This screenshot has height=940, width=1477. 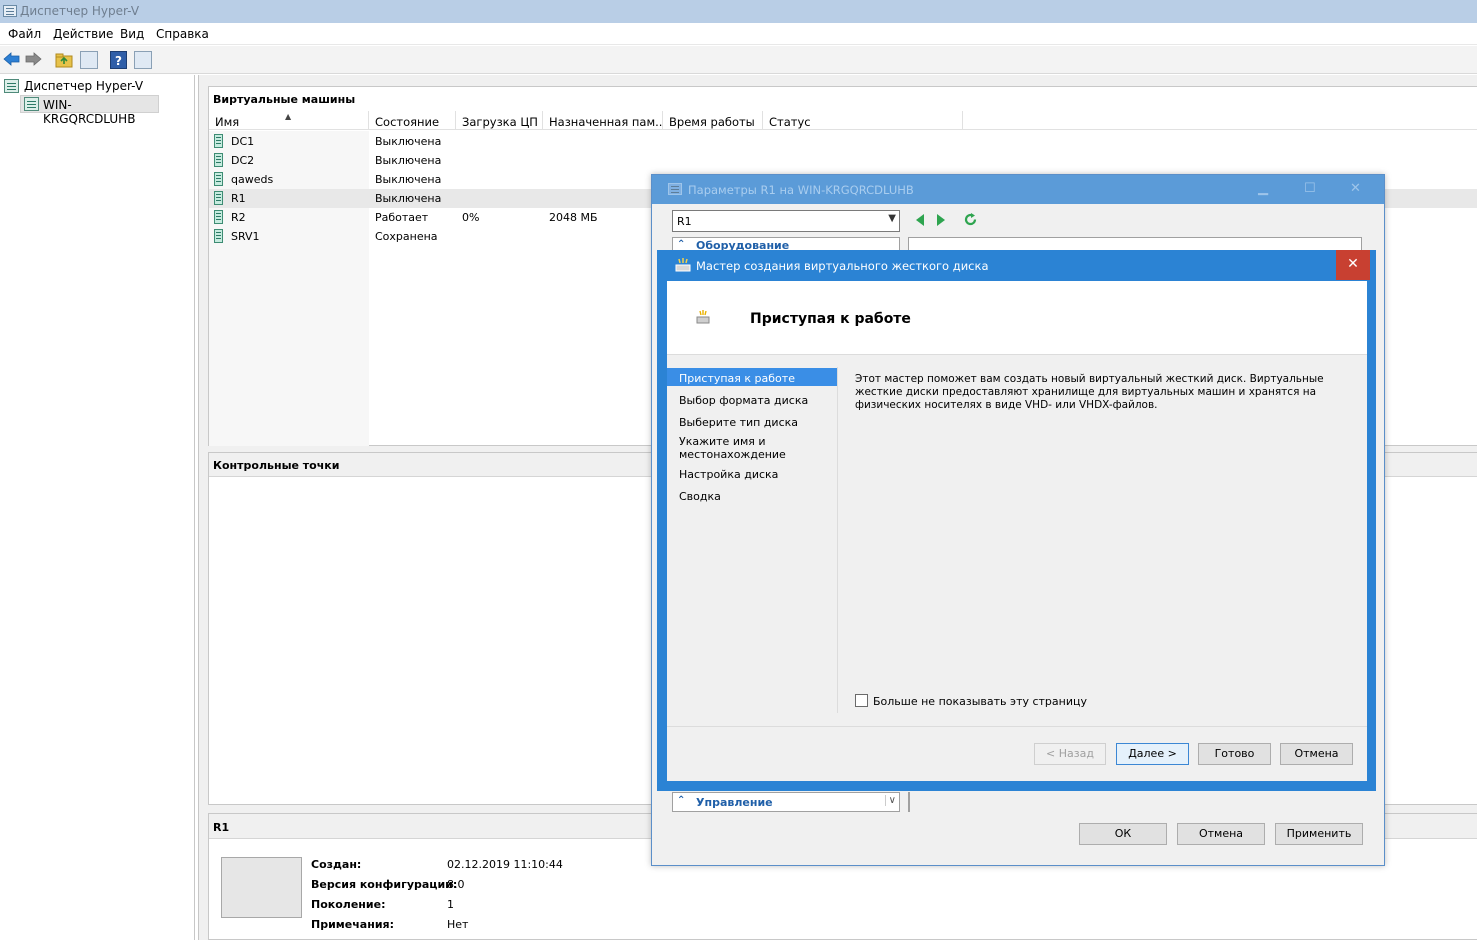 I want to click on settings-maximize-icon: ☐, so click(x=1310, y=188).